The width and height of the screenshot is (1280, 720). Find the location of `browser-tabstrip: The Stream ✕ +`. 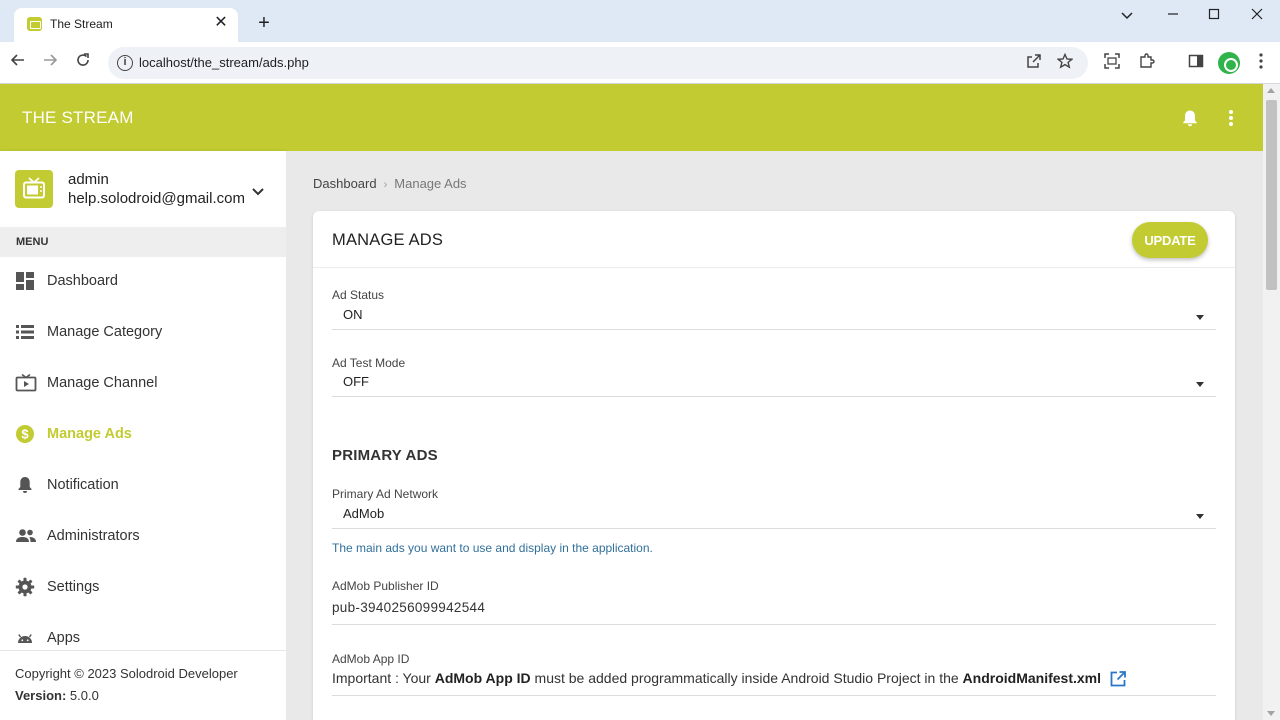

browser-tabstrip: The Stream ✕ + is located at coordinates (640, 21).